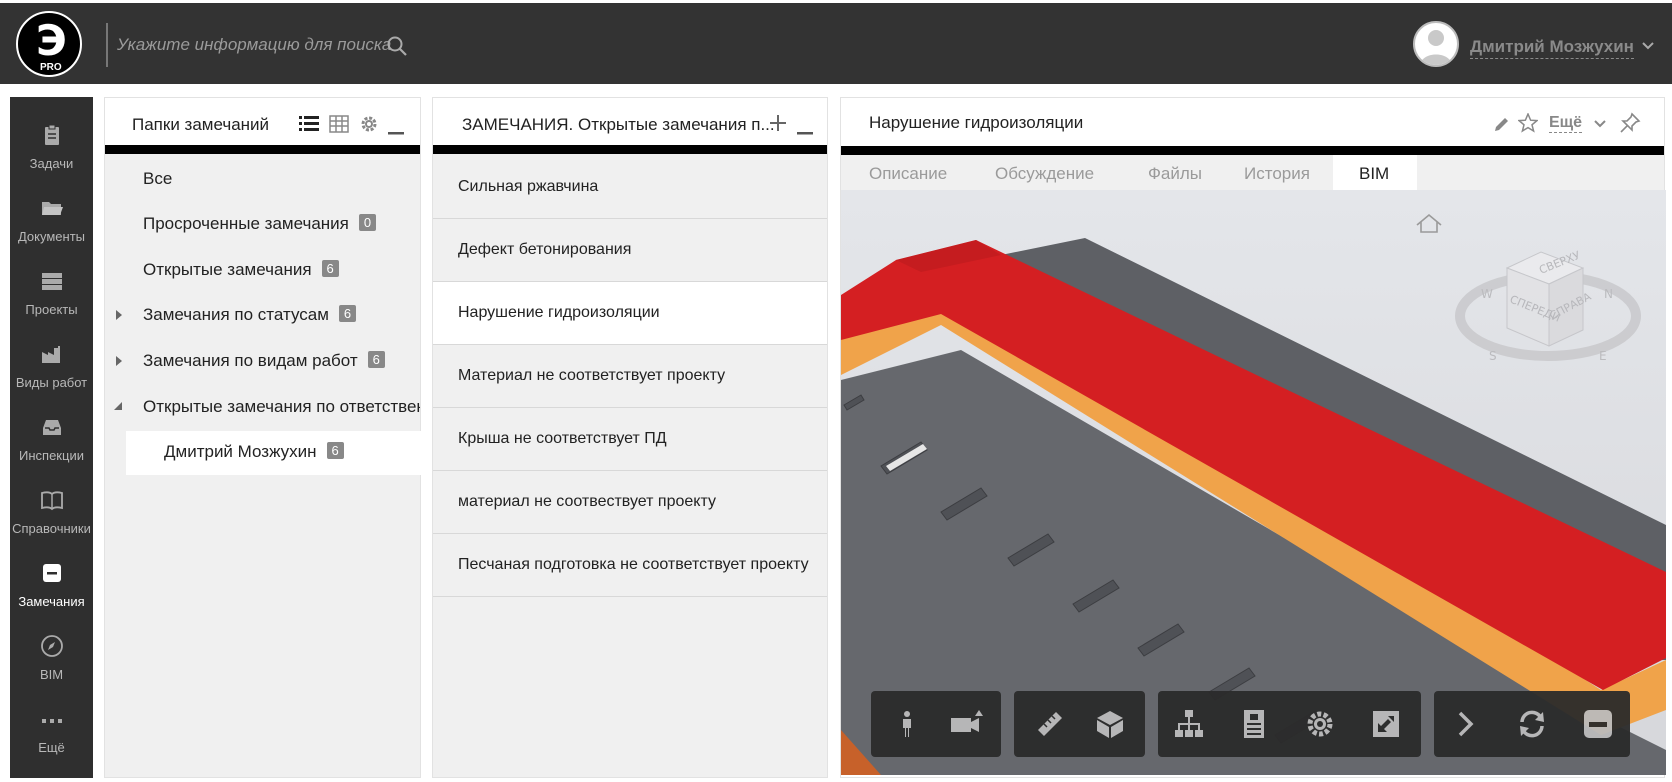 The width and height of the screenshot is (1672, 782). What do you see at coordinates (262, 180) in the screenshot?
I see `folder-item-all: Все` at bounding box center [262, 180].